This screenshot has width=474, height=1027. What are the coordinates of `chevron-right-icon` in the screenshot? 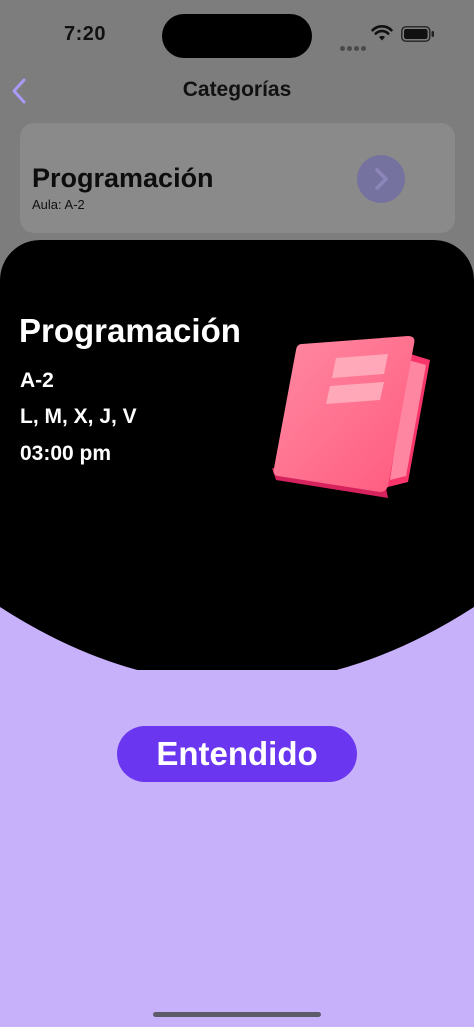 It's located at (381, 179).